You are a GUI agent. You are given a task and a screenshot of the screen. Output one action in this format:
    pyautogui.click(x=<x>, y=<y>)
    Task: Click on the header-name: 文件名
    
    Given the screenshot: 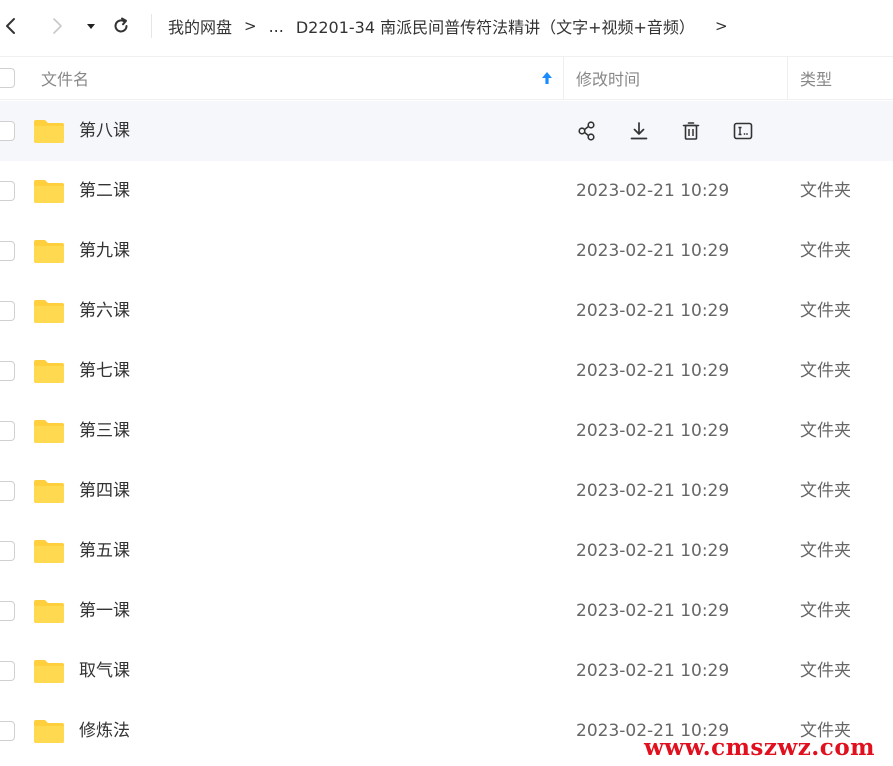 What is the action you would take?
    pyautogui.click(x=65, y=78)
    